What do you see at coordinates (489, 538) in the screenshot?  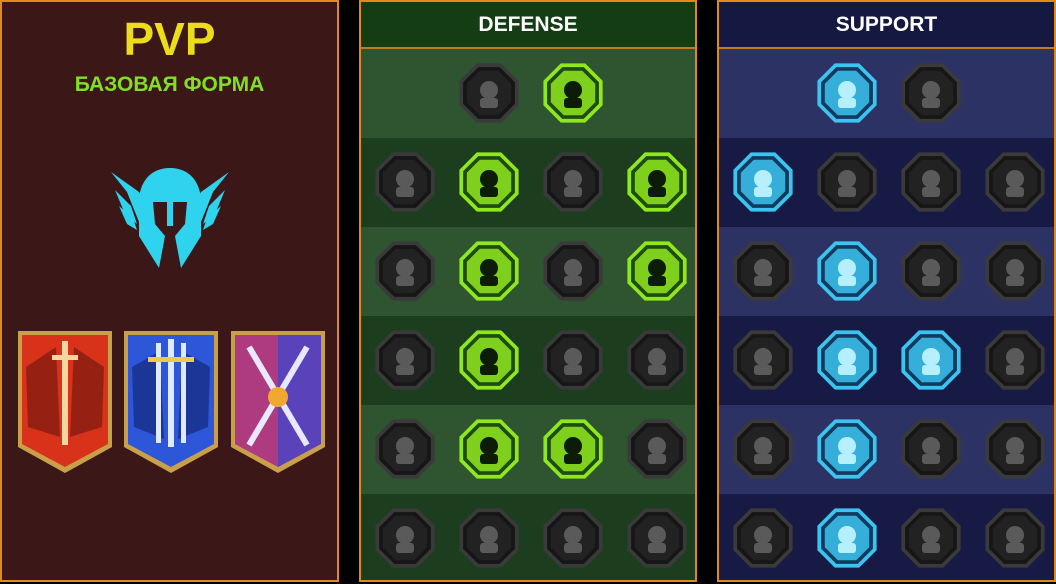 I see `winged-shield-icon` at bounding box center [489, 538].